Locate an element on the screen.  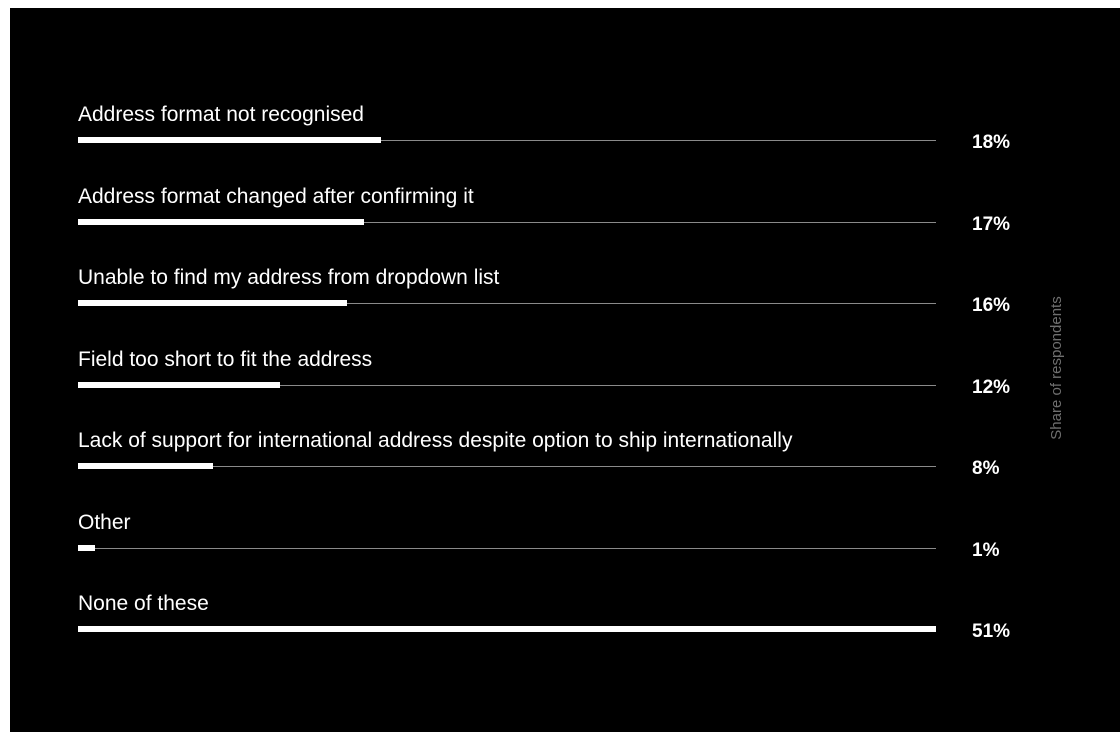
value-label: 51% is located at coordinates (991, 631).